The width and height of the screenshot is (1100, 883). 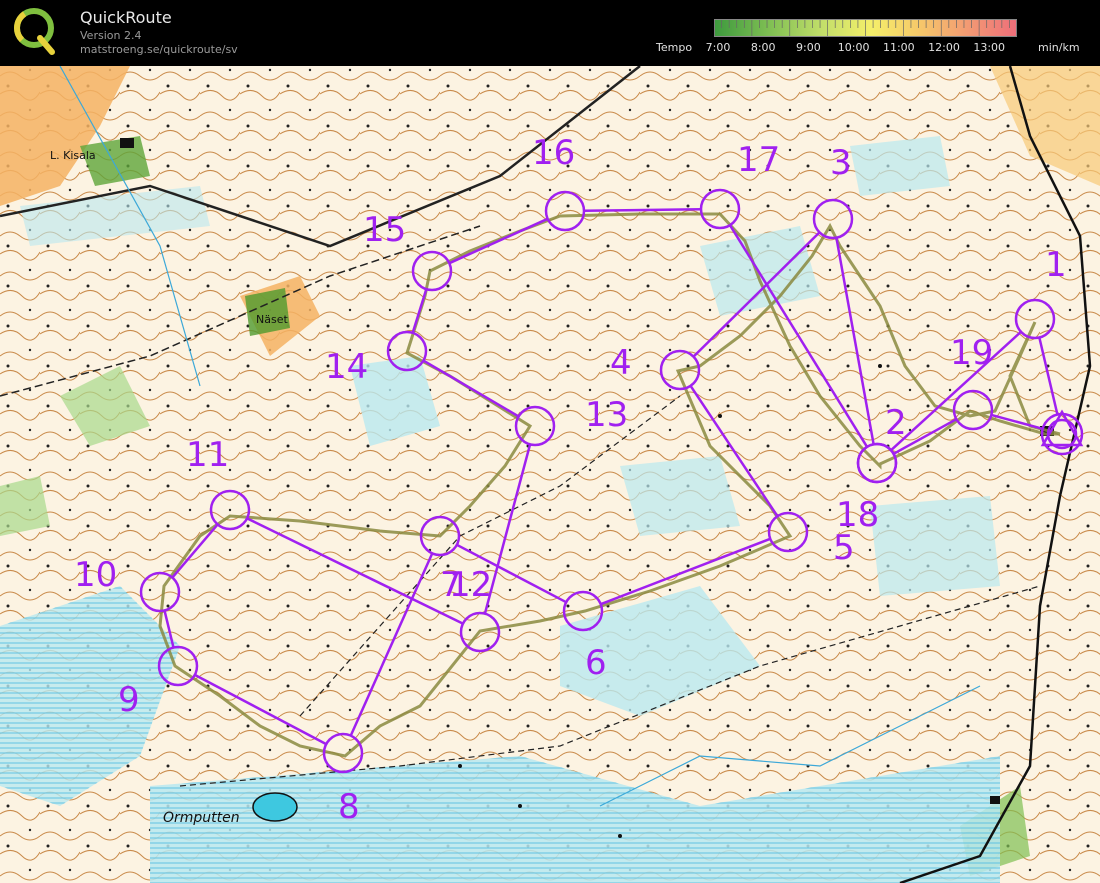 What do you see at coordinates (808, 47) in the screenshot?
I see `tempo-tick-label: 9:00` at bounding box center [808, 47].